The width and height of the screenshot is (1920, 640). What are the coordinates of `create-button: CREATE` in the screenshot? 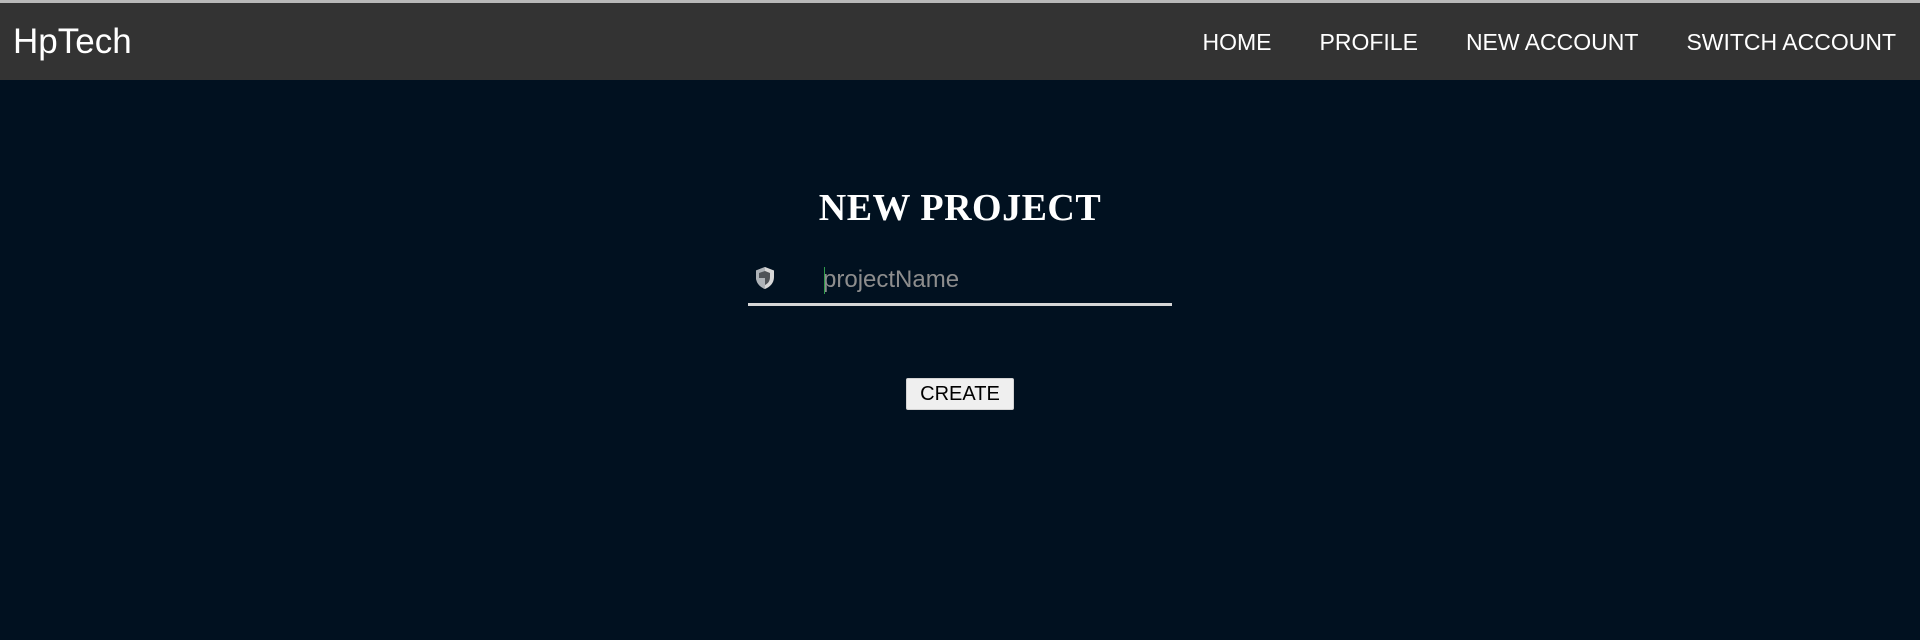 It's located at (960, 394).